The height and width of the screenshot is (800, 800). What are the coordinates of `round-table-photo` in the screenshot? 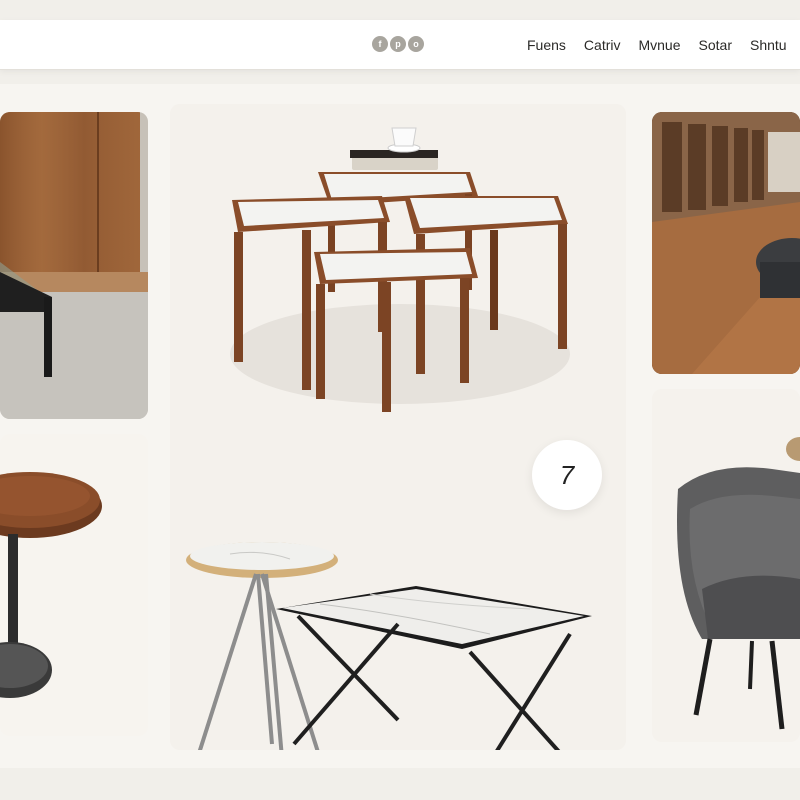 It's located at (74, 585).